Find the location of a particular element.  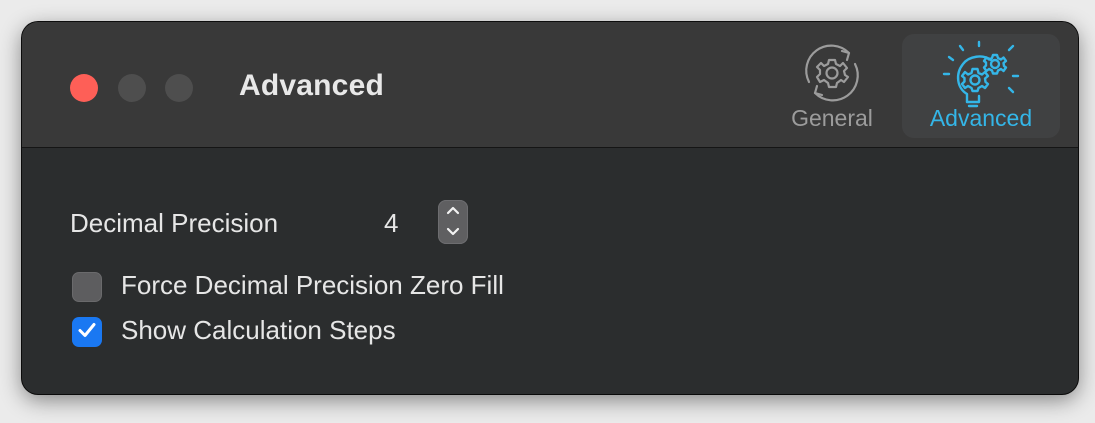

zoom-window-button is located at coordinates (179, 88).